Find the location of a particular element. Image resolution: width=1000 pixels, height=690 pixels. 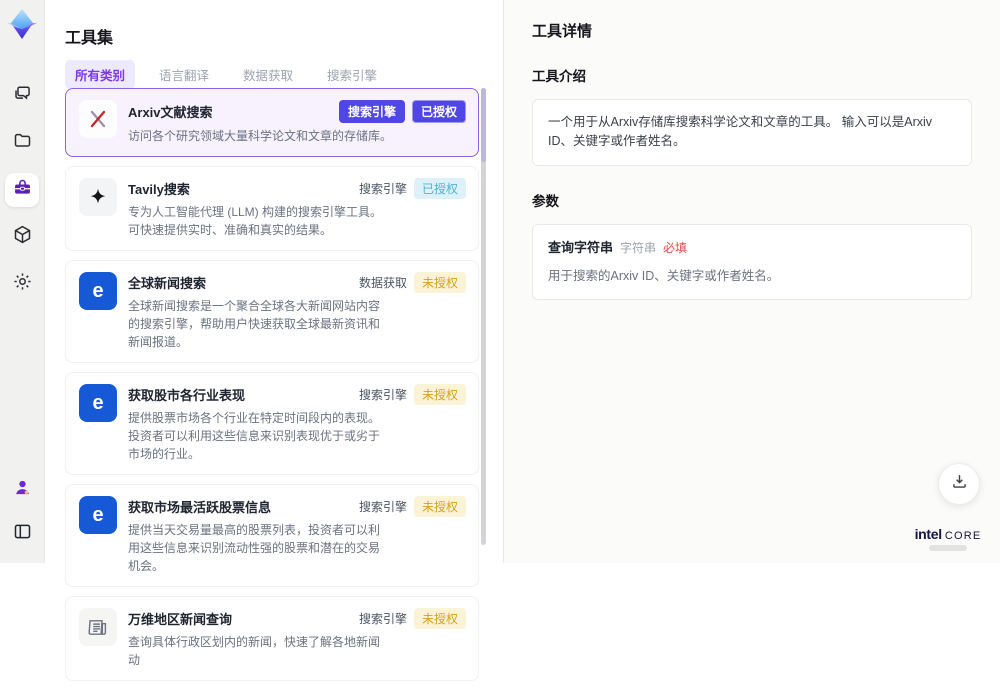

sidebar-item-models is located at coordinates (22, 237).